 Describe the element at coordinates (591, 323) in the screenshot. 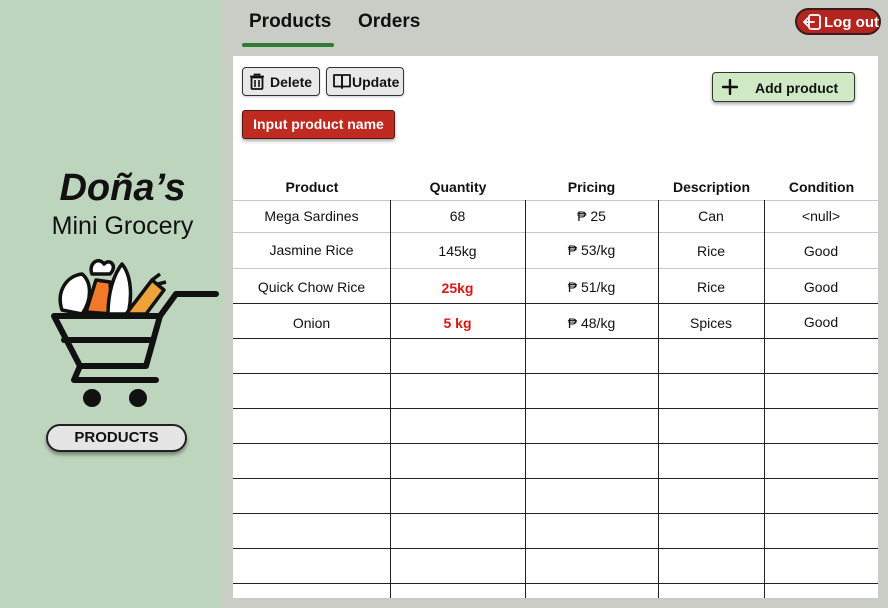

I see `cell-pricing: ₱ 48/kg` at that location.